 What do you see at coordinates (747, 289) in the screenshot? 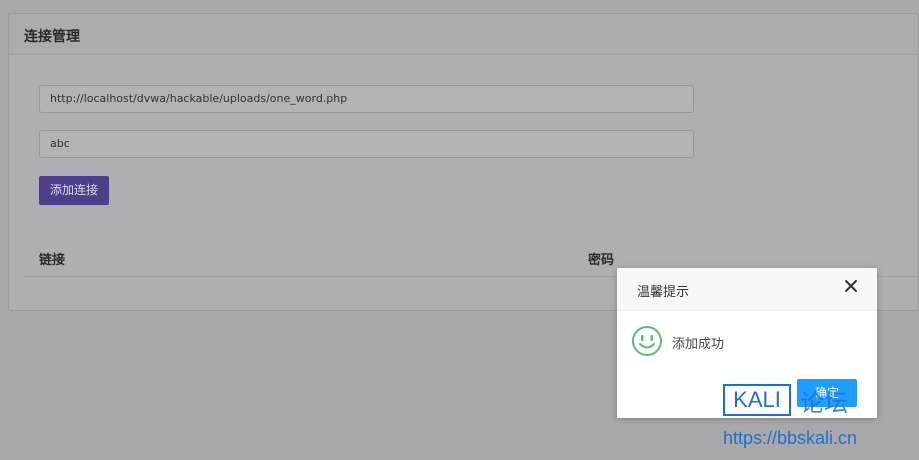
I see `dialog-header: 温馨提示` at bounding box center [747, 289].